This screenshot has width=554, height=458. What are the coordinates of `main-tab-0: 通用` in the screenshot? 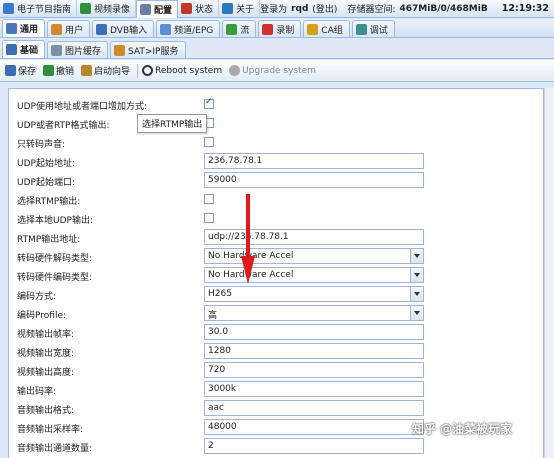 It's located at (24, 28).